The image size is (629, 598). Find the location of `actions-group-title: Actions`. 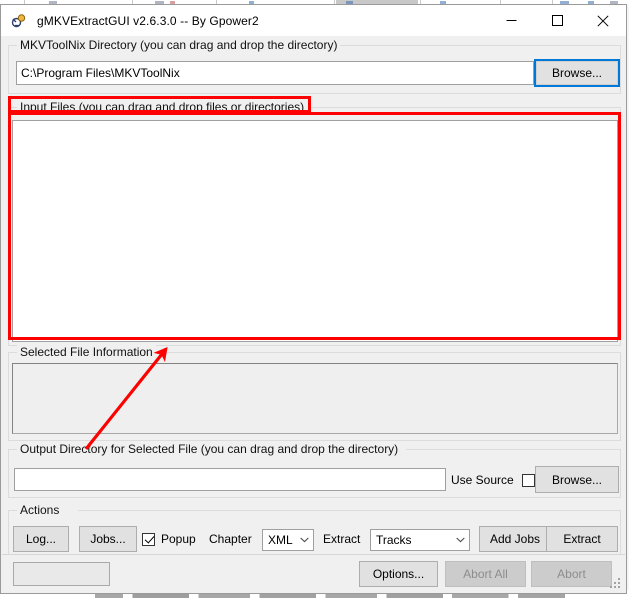

actions-group-title: Actions is located at coordinates (40, 510).